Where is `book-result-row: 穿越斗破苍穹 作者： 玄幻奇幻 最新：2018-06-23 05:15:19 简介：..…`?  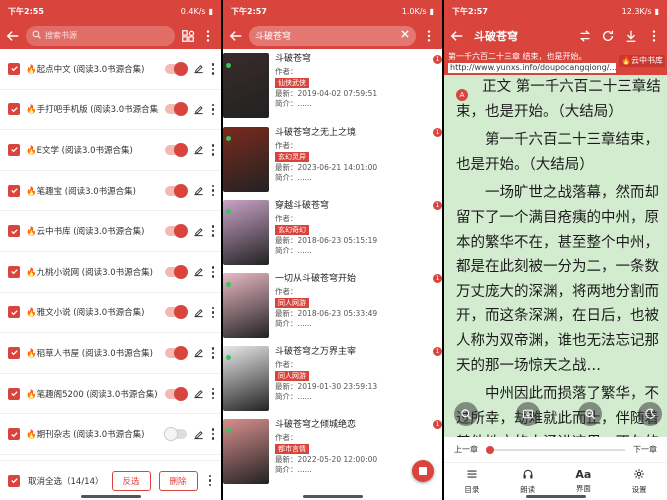 book-result-row: 穿越斗破苍穹 作者： 玄幻奇幻 最新：2018-06-23 05:15:19 简介：..… is located at coordinates (332, 231).